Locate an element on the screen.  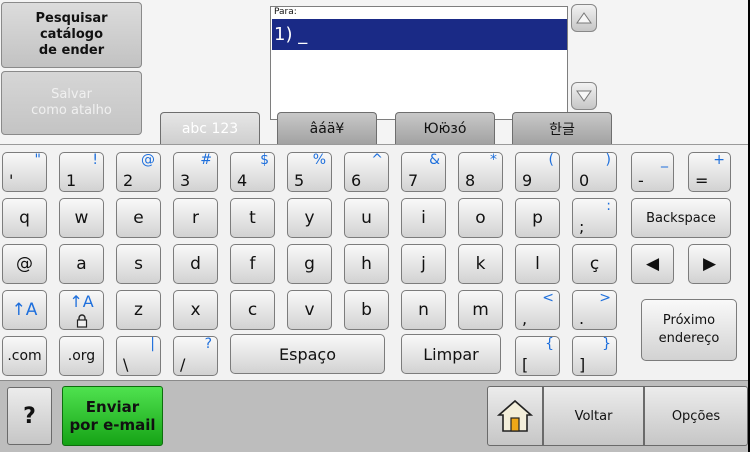
key-5: % 5 is located at coordinates (309, 172).